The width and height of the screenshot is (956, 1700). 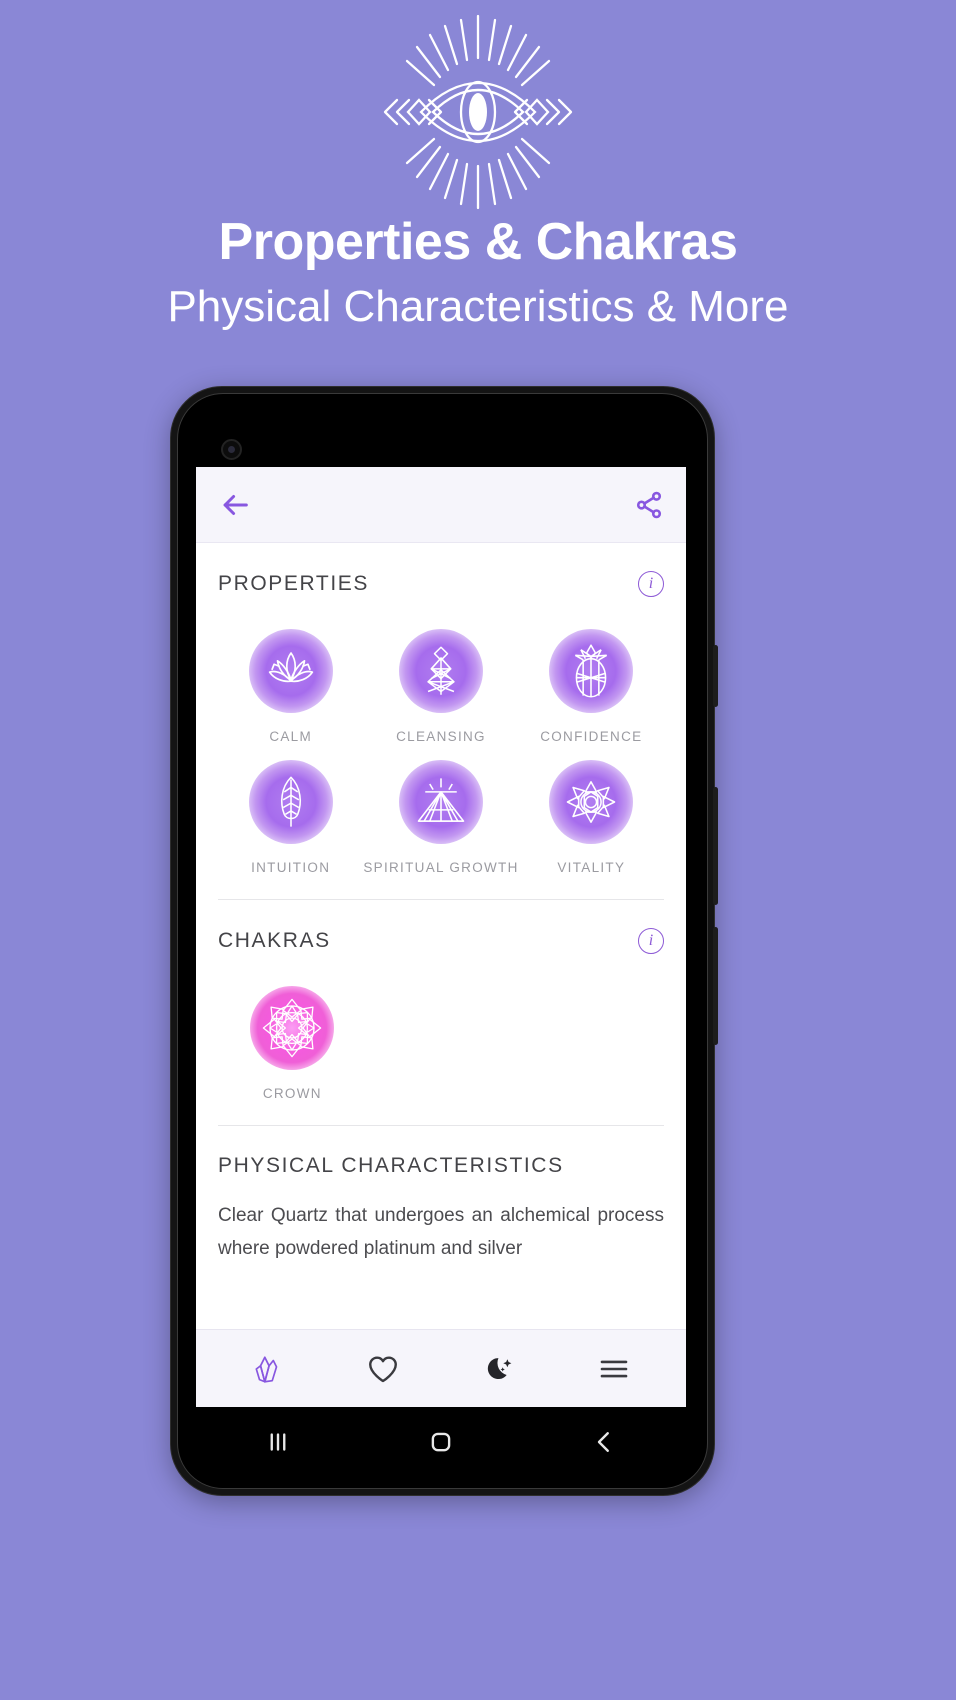 What do you see at coordinates (441, 867) in the screenshot?
I see `property-label: SPIRITUAL GROWTH` at bounding box center [441, 867].